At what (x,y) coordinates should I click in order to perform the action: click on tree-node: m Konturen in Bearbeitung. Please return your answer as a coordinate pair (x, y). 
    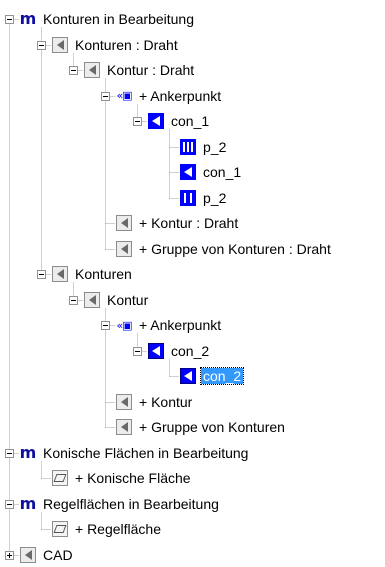
    Looking at the image, I should click on (108, 19).